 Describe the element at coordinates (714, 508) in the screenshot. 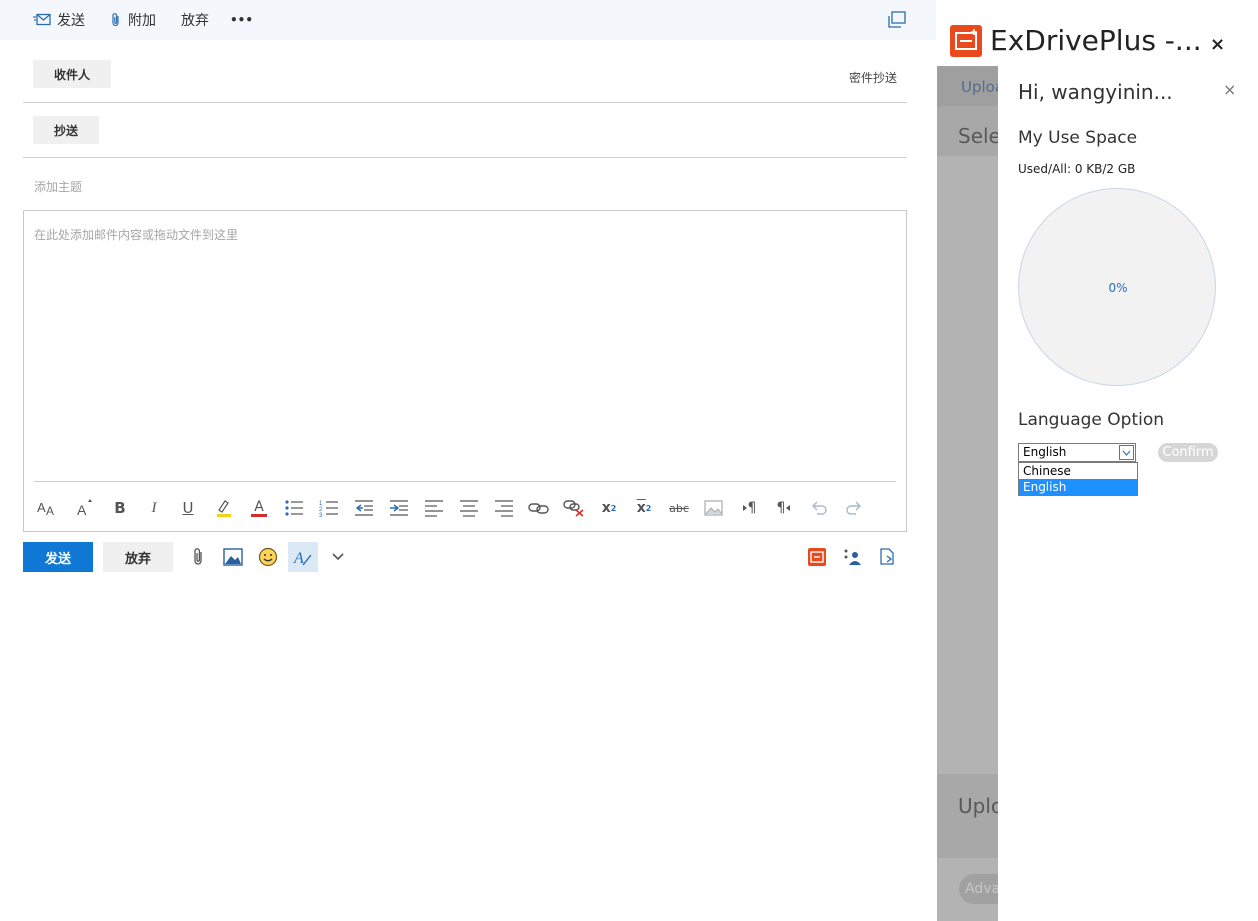

I see `insert-image-icon` at that location.